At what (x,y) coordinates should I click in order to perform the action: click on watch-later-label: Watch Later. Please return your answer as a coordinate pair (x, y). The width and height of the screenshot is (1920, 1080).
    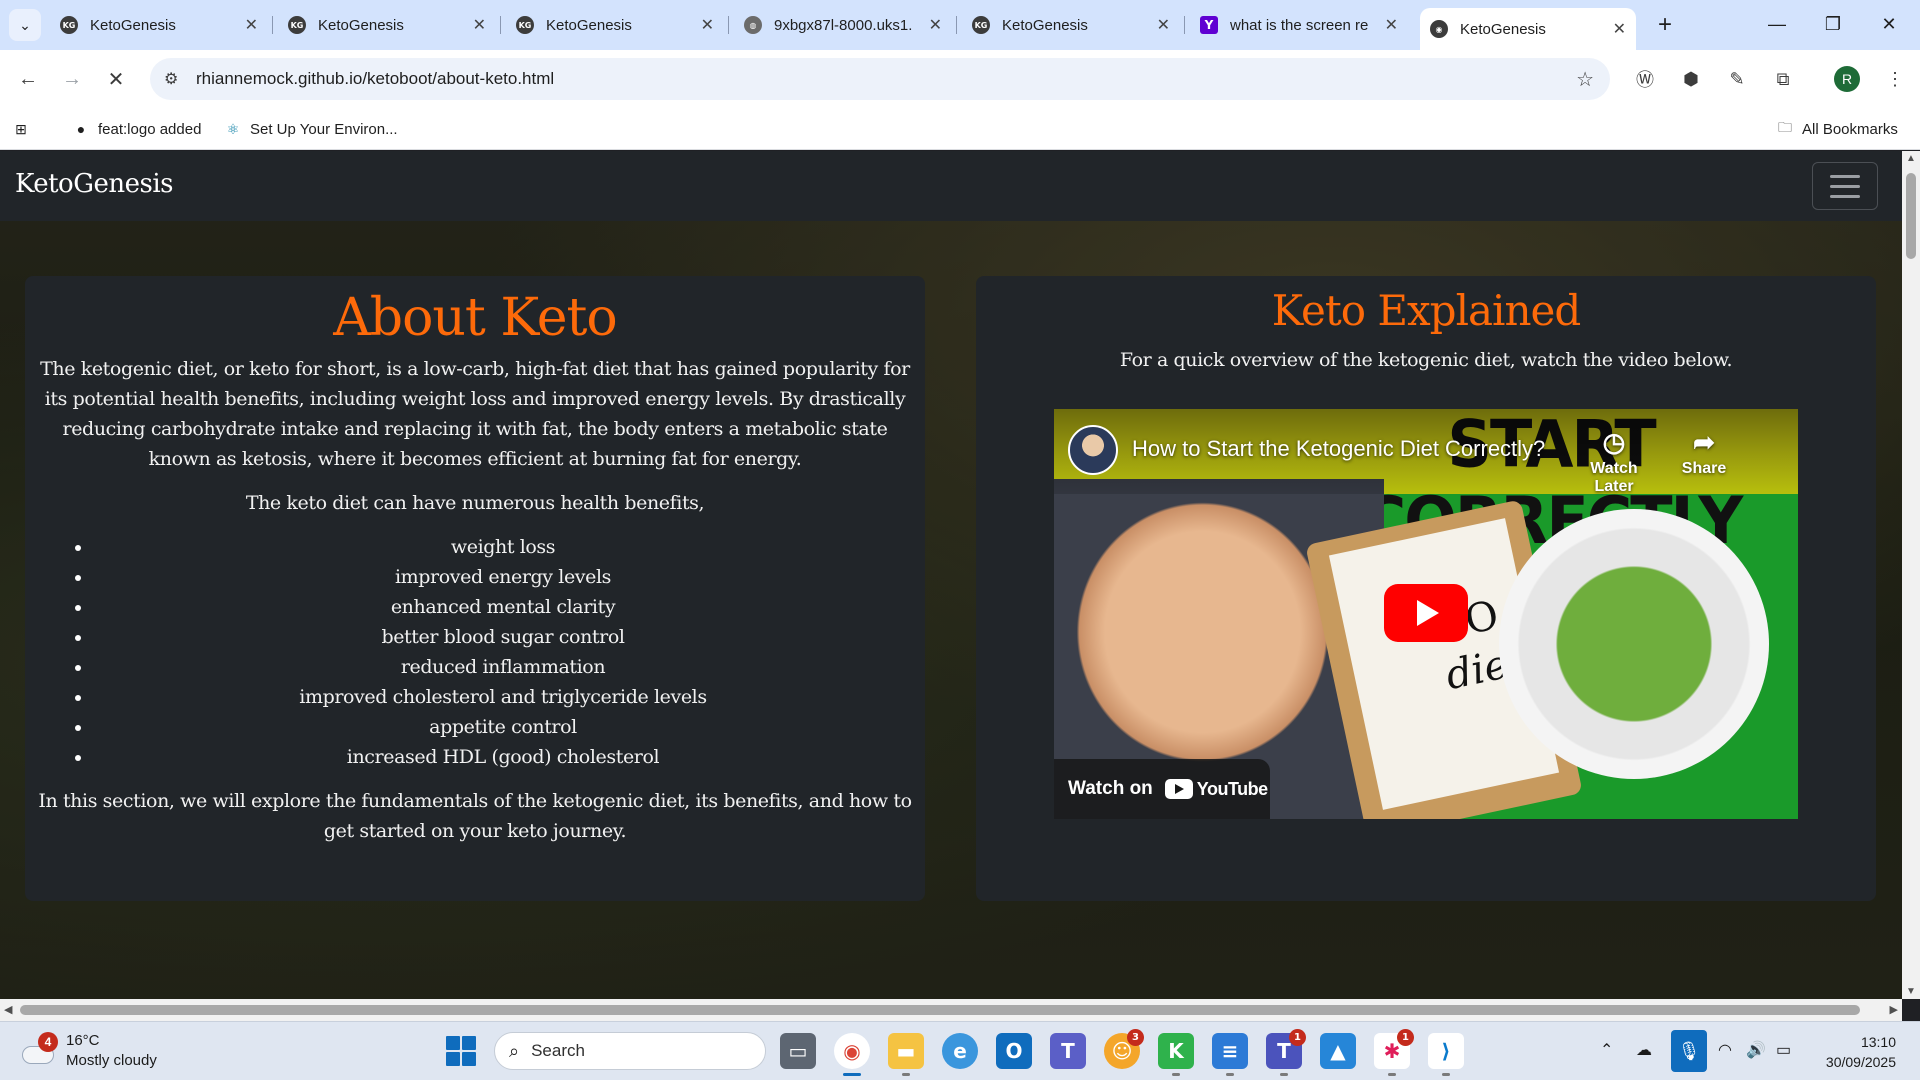
    Looking at the image, I should click on (1614, 477).